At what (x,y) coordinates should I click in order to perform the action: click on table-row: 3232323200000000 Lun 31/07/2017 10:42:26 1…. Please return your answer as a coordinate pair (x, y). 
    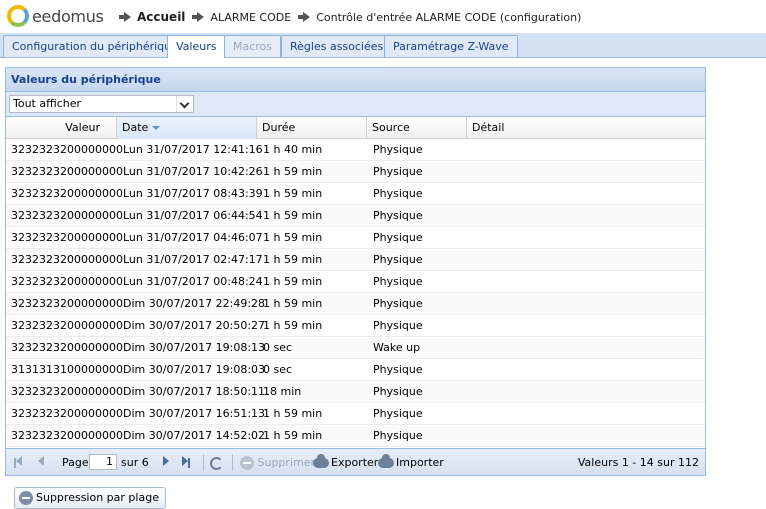
    Looking at the image, I should click on (355, 172).